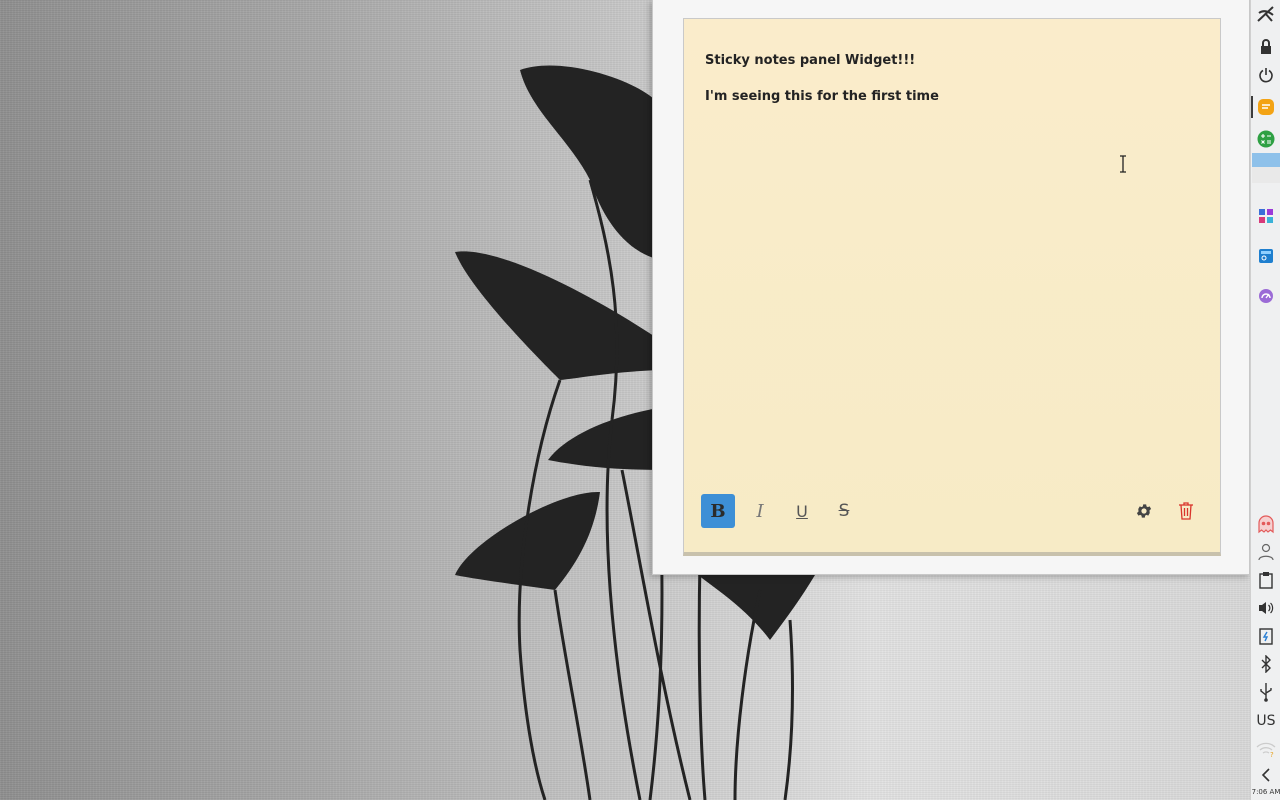  I want to click on system-monitor-icon, so click(1266, 296).